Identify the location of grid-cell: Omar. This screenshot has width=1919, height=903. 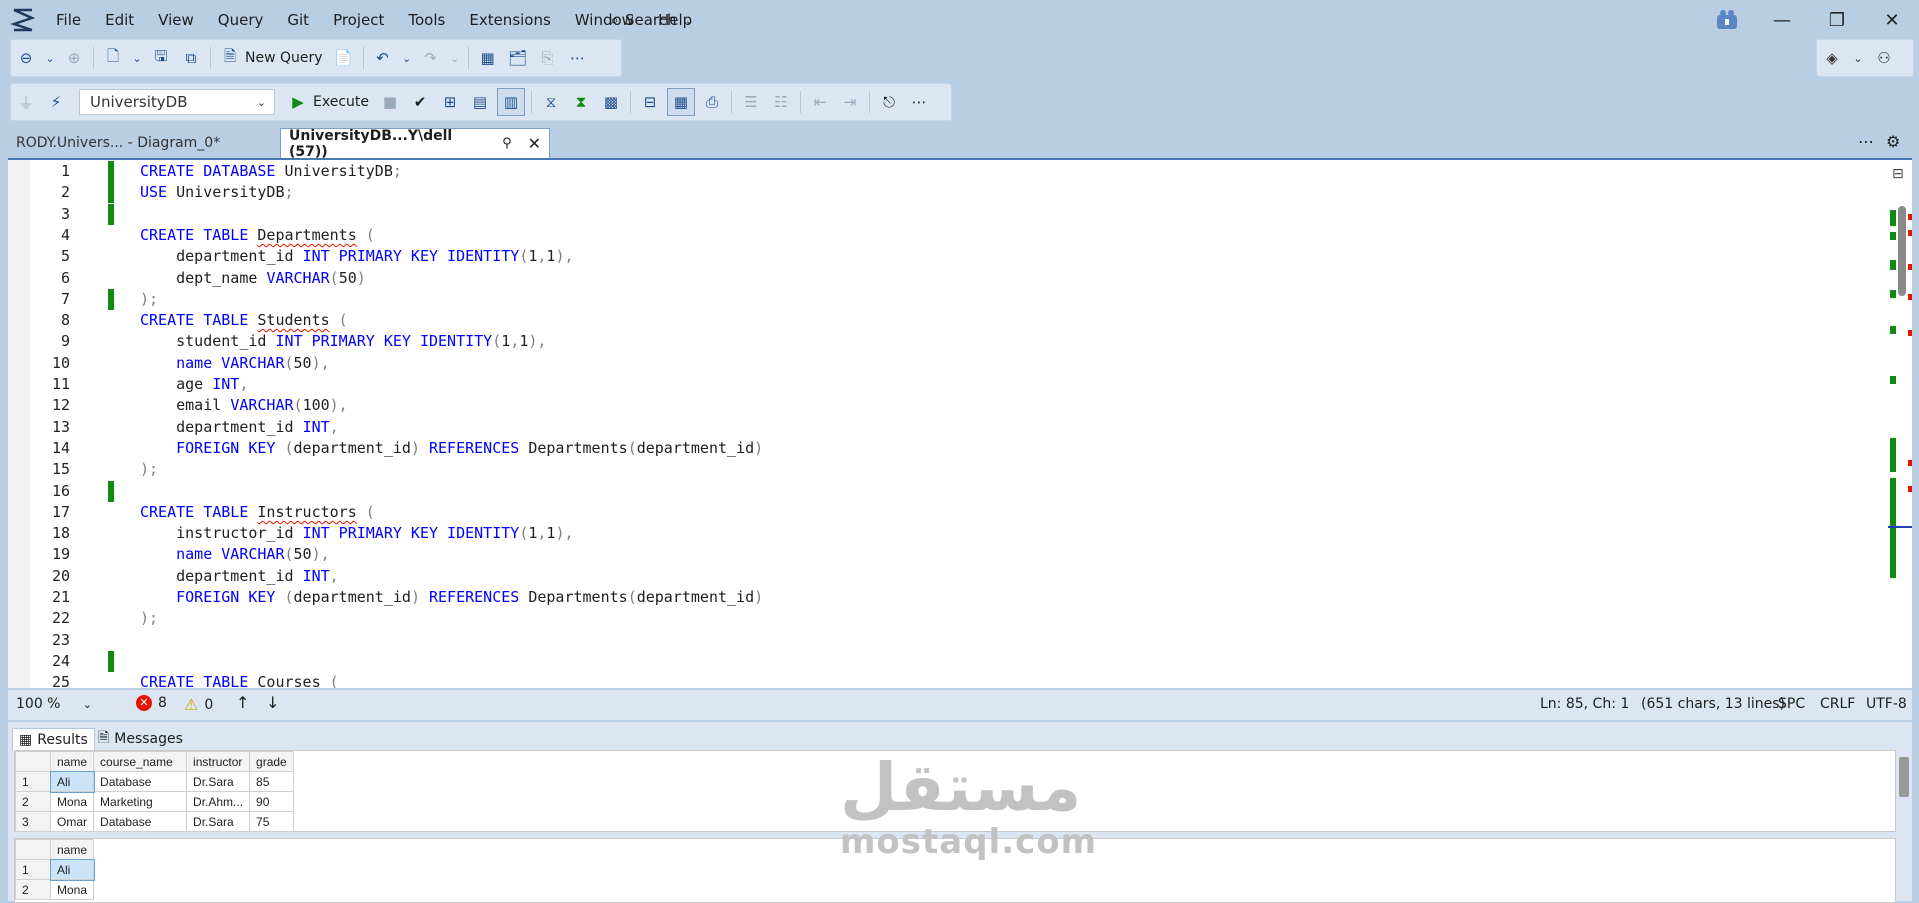
(72, 821).